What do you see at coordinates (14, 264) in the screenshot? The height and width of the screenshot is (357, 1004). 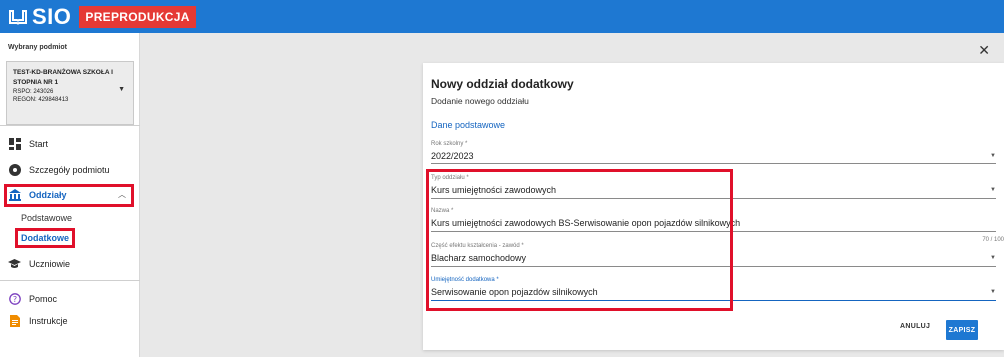 I see `graduation-cap-icon` at bounding box center [14, 264].